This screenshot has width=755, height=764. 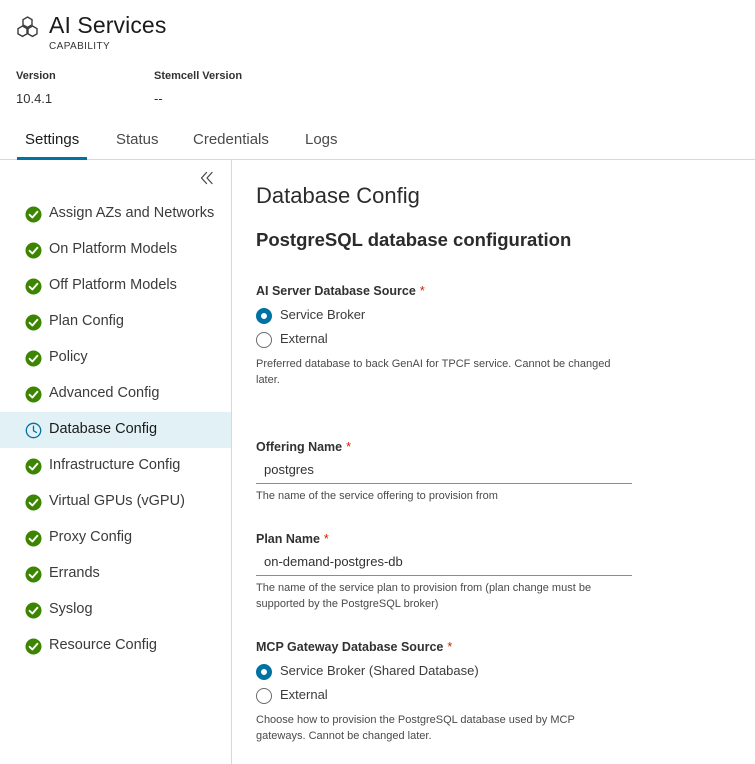 I want to click on offering-name-label: Offering Name *, so click(x=303, y=447).